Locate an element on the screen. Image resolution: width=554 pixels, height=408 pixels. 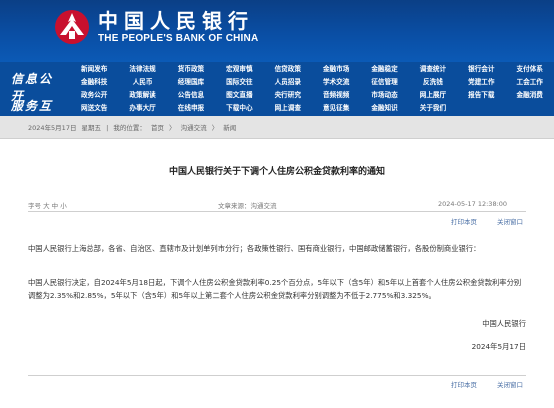
nav-item: 政务公开 is located at coordinates (94, 95).